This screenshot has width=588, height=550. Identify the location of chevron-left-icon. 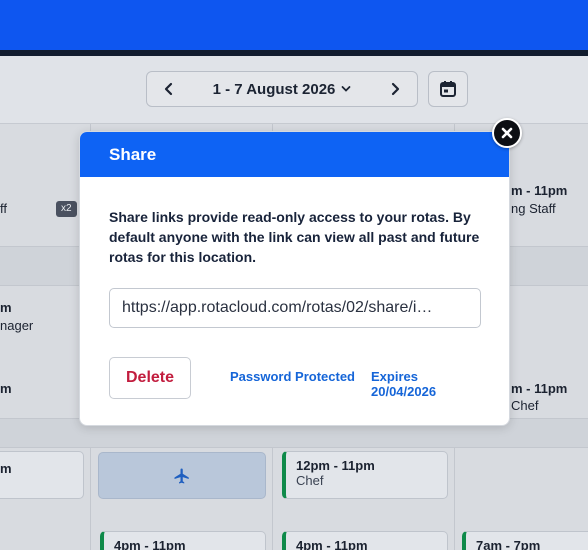
(168, 89).